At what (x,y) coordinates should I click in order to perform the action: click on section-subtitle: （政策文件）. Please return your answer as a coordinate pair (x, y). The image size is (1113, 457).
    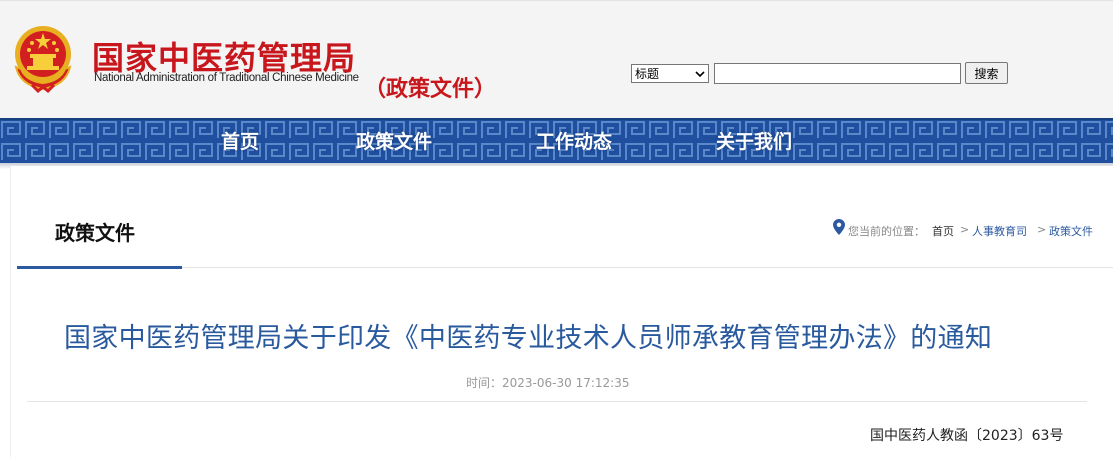
    Looking at the image, I should click on (430, 89).